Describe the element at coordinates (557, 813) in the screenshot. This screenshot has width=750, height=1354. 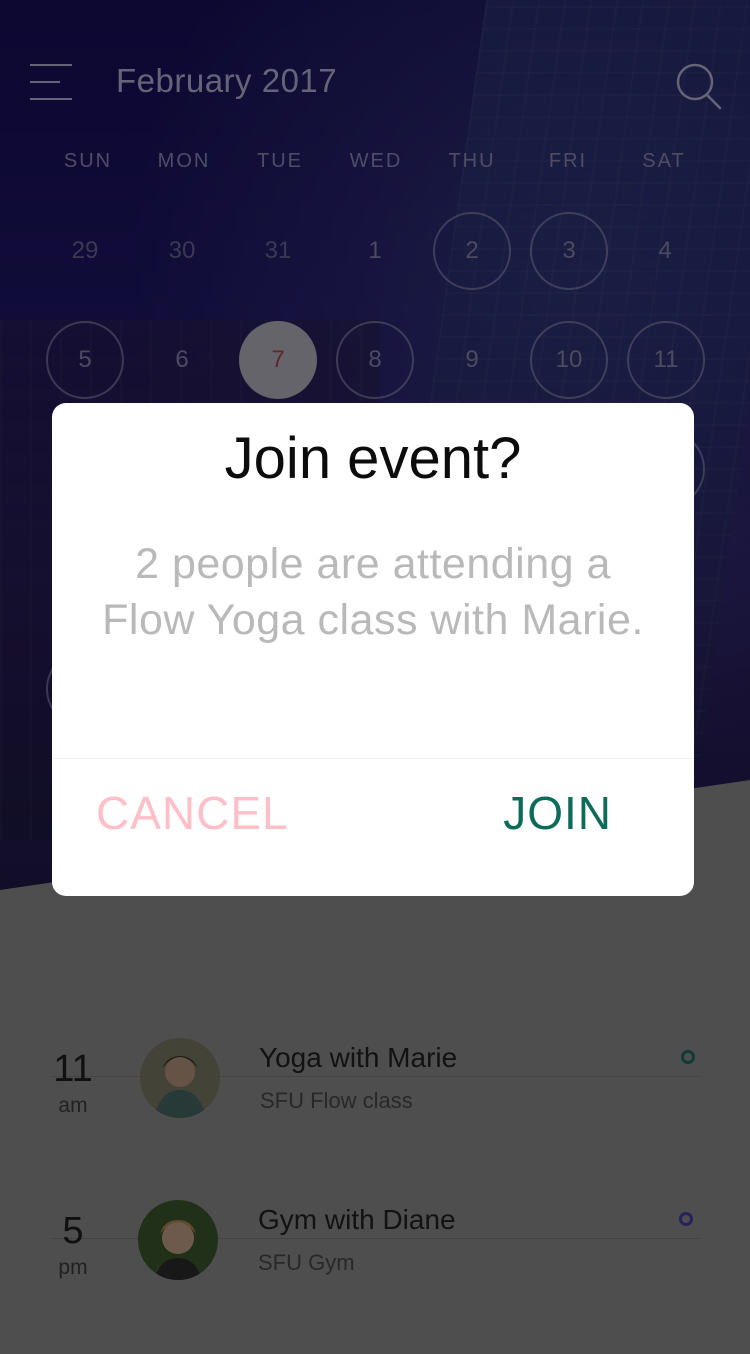
I see `join-button: JOIN` at that location.